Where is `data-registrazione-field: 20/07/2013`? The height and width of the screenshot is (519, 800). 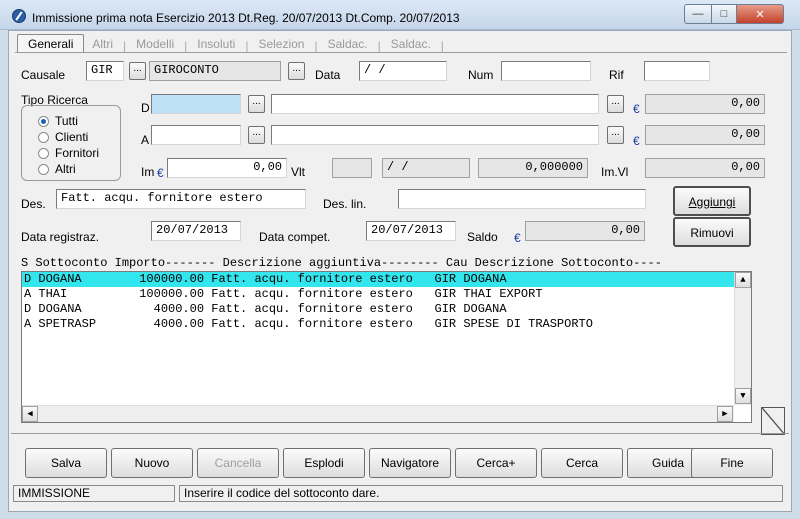 data-registrazione-field: 20/07/2013 is located at coordinates (196, 231).